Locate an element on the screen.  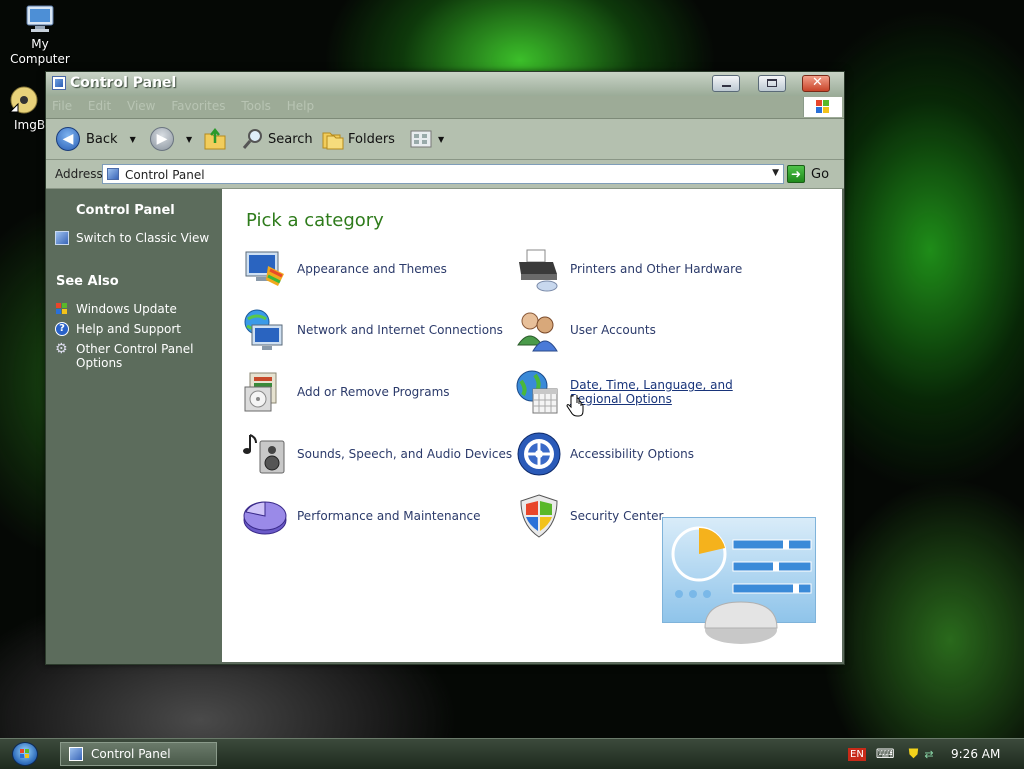
menu-tools: Tools is located at coordinates (256, 106).